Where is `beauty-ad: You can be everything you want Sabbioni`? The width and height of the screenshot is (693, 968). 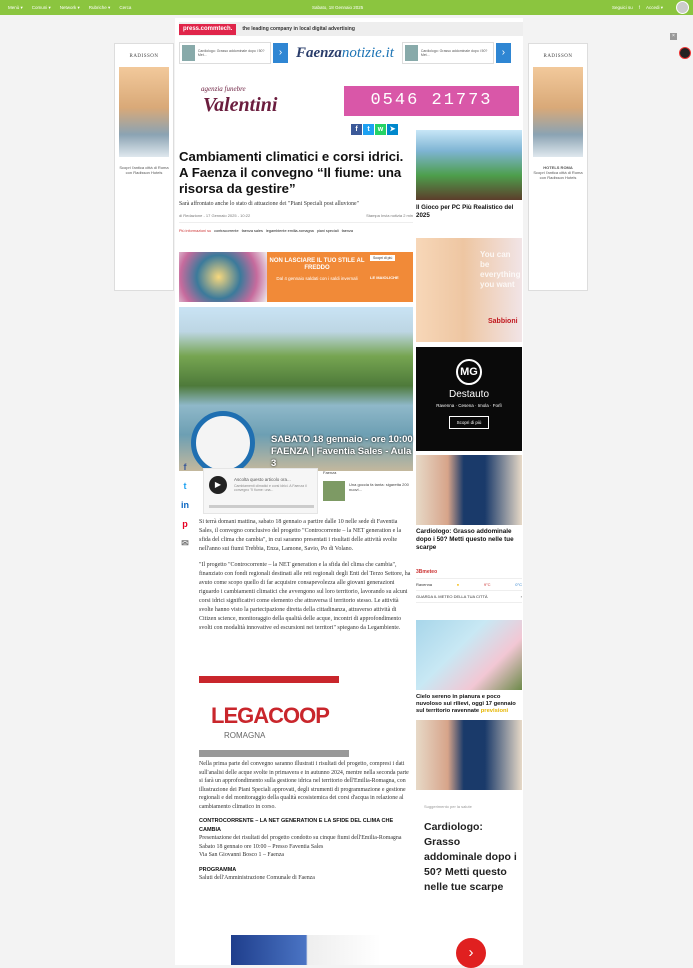
beauty-ad: You can be everything you want Sabbioni is located at coordinates (469, 290).